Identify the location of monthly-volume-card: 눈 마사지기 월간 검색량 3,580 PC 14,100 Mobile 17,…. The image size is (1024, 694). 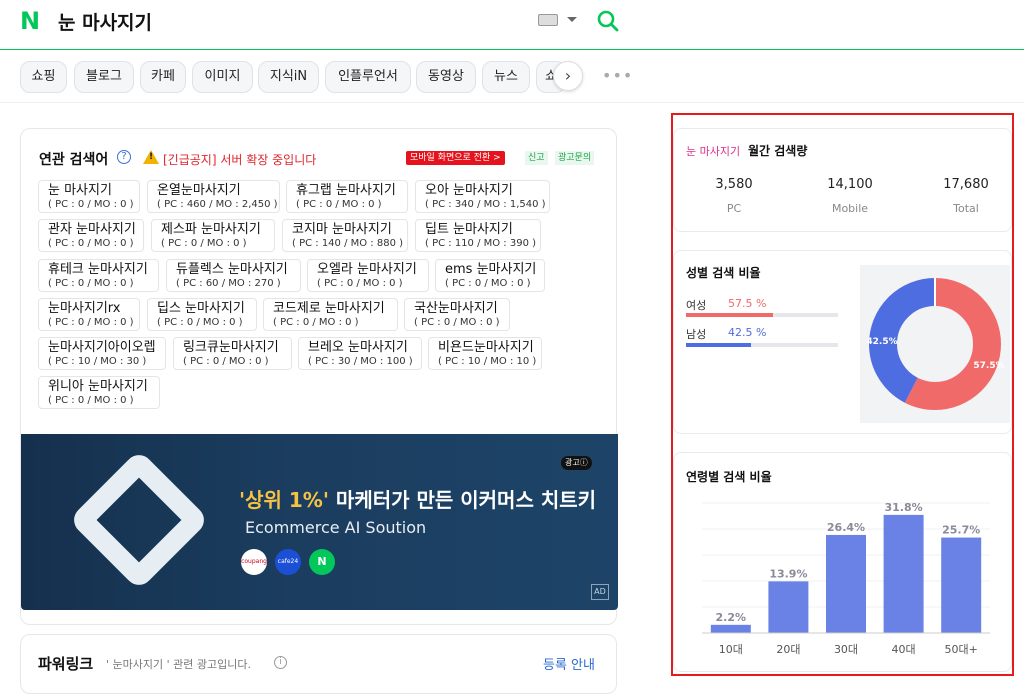
(842, 180).